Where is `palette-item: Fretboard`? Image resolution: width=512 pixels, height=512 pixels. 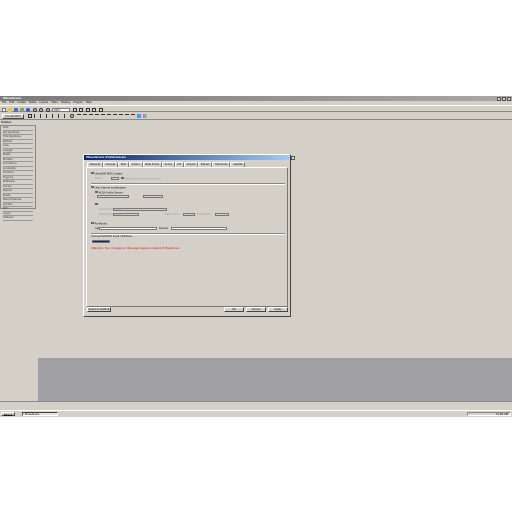
palette-item: Fretboard is located at coordinates (18, 218).